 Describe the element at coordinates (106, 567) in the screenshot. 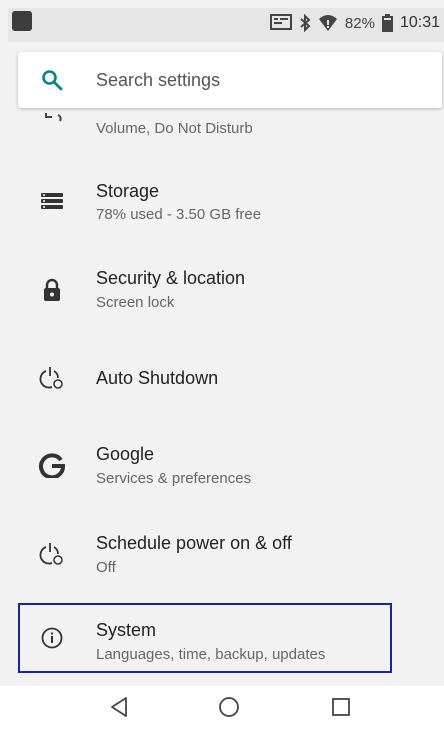

I see `item-subtitle: Off` at that location.